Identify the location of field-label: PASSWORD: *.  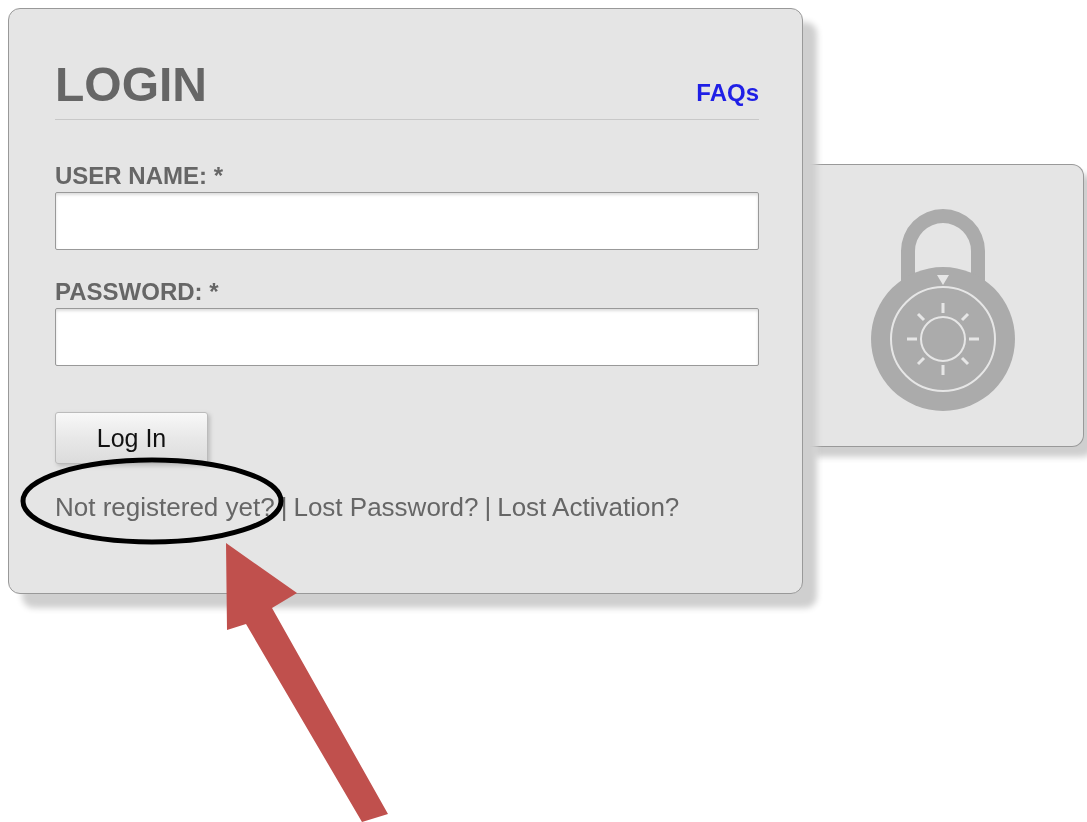
(137, 292).